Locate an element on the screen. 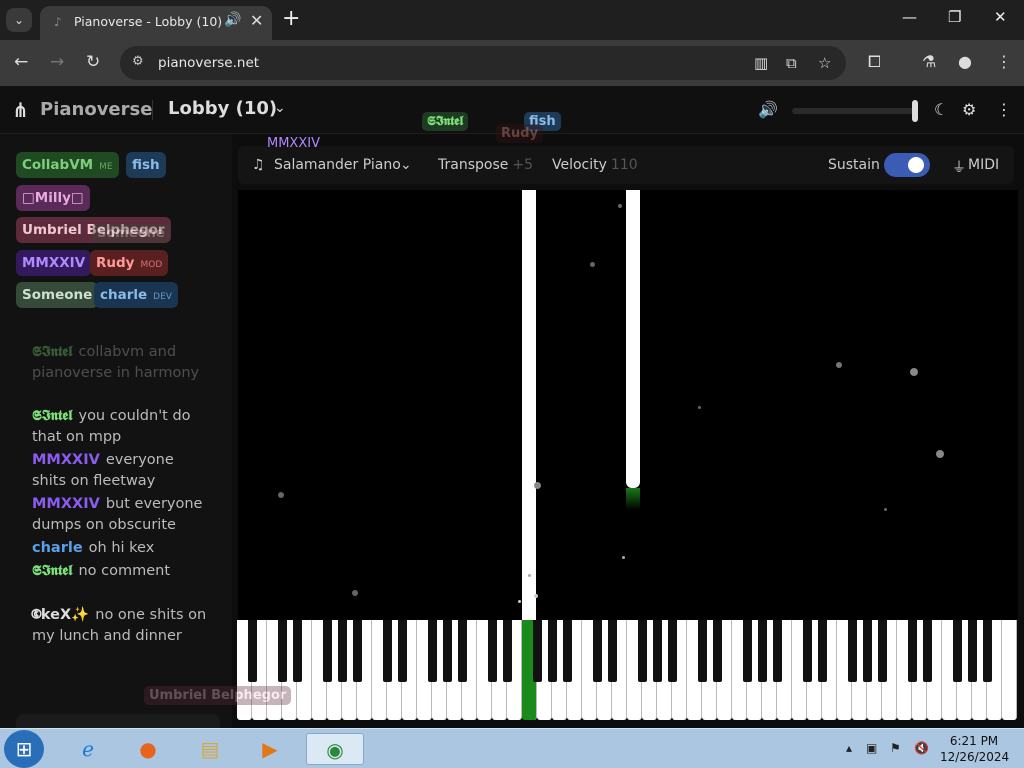  volume-muted-icon: 🔇 is located at coordinates (921, 748).